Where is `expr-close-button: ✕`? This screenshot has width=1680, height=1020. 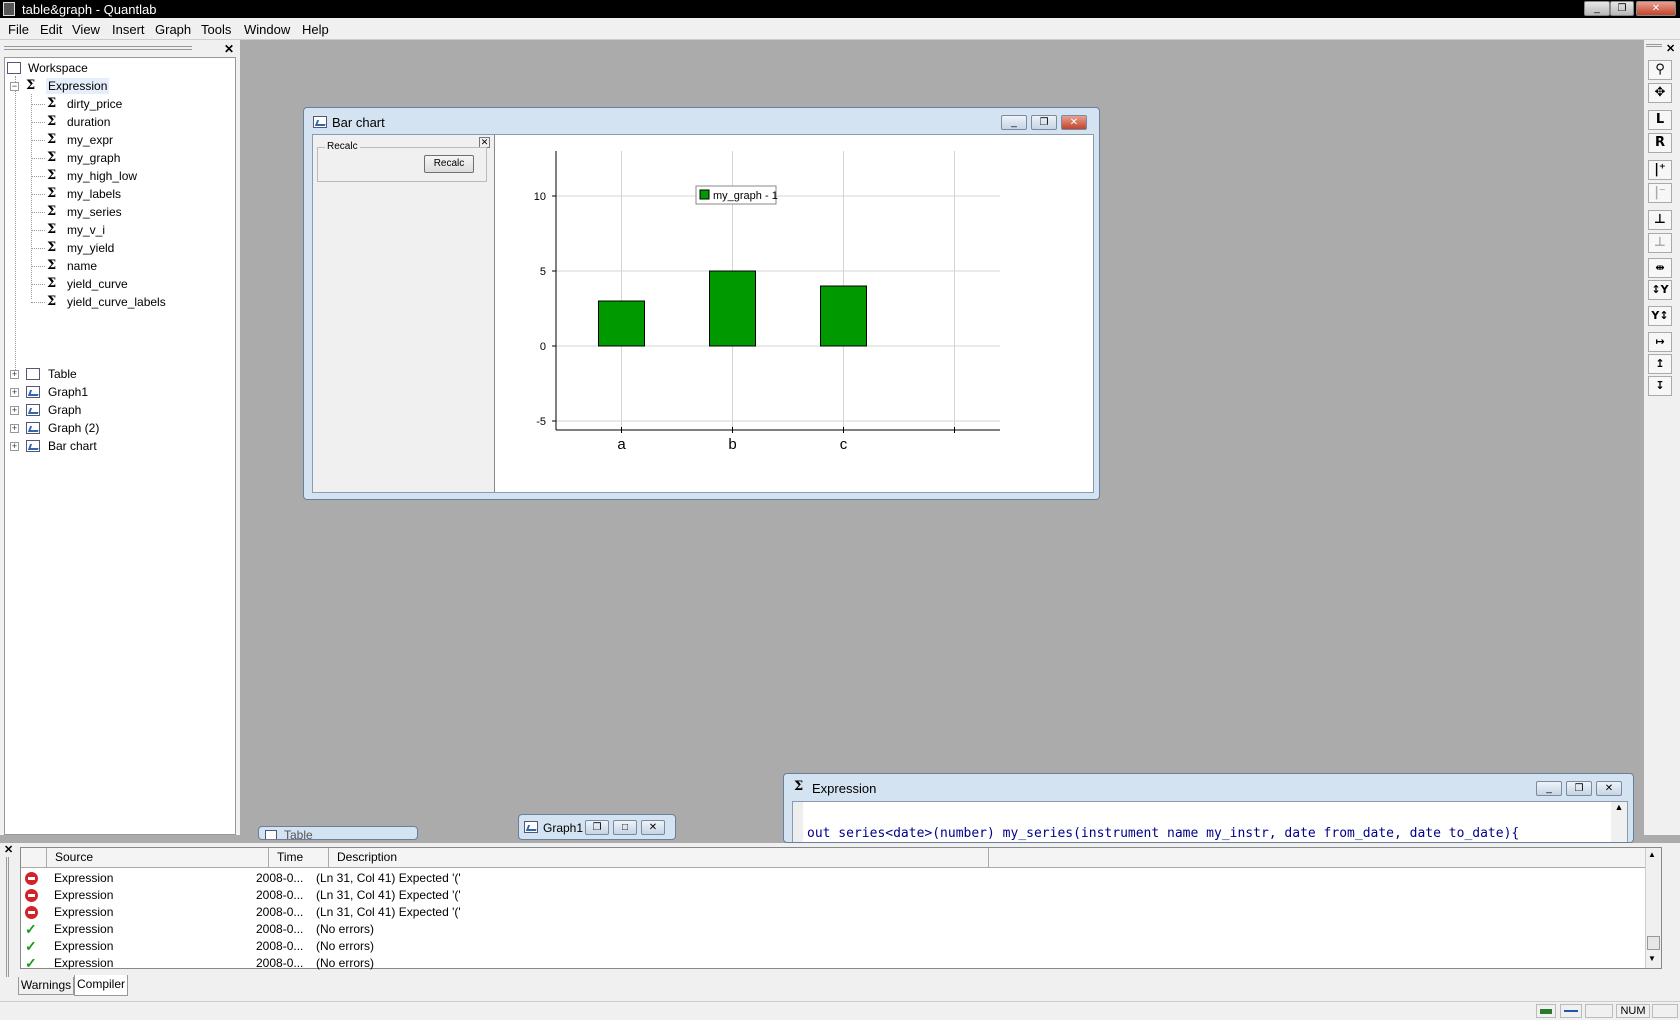
expr-close-button: ✕ is located at coordinates (1609, 788).